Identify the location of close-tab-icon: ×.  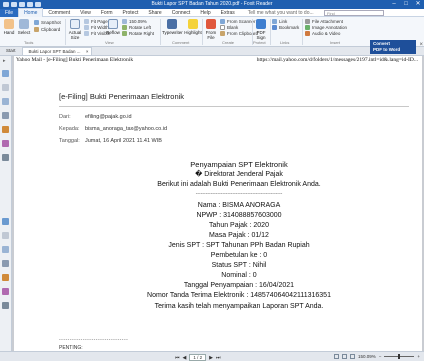
(87, 52).